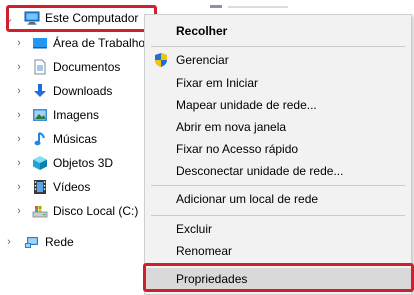 This screenshot has height=295, width=414. I want to click on music-icon, so click(40, 139).